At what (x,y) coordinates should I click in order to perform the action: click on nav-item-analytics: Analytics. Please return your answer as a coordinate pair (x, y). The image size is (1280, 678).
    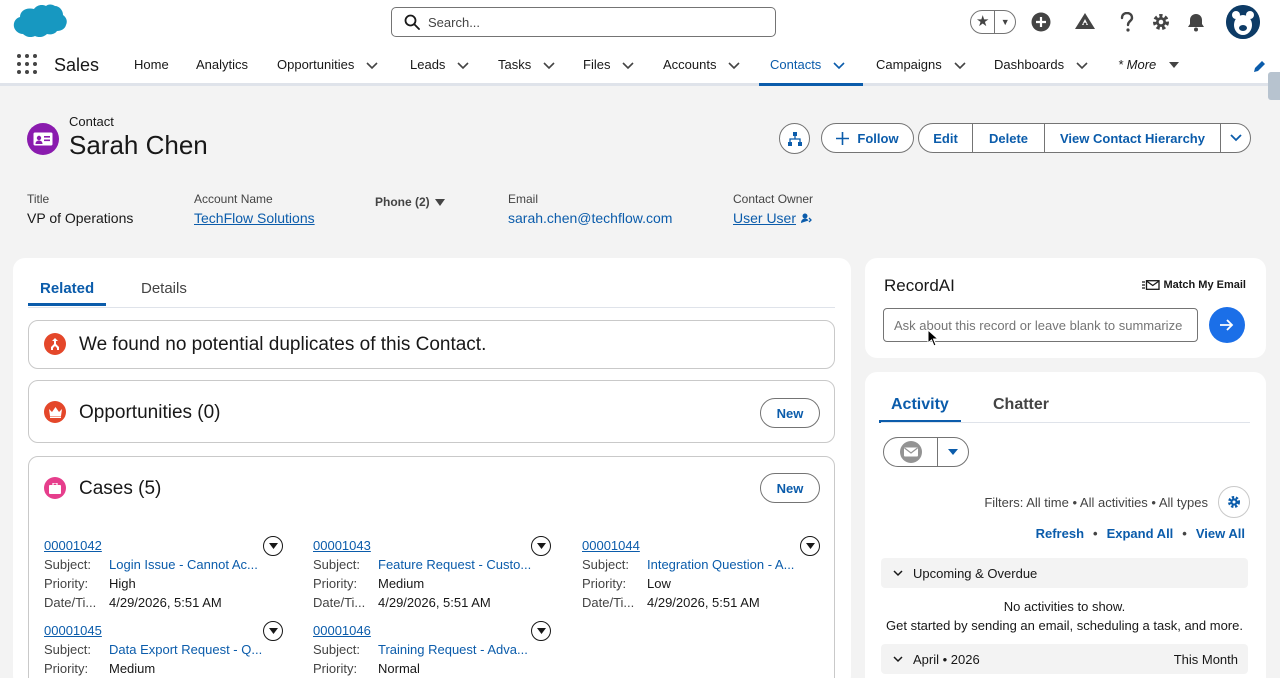
    Looking at the image, I should click on (222, 64).